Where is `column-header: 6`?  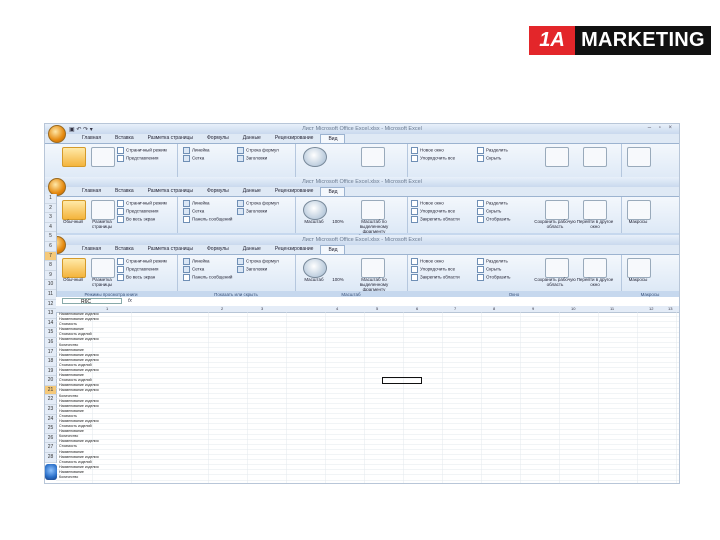 column-header: 6 is located at coordinates (417, 308).